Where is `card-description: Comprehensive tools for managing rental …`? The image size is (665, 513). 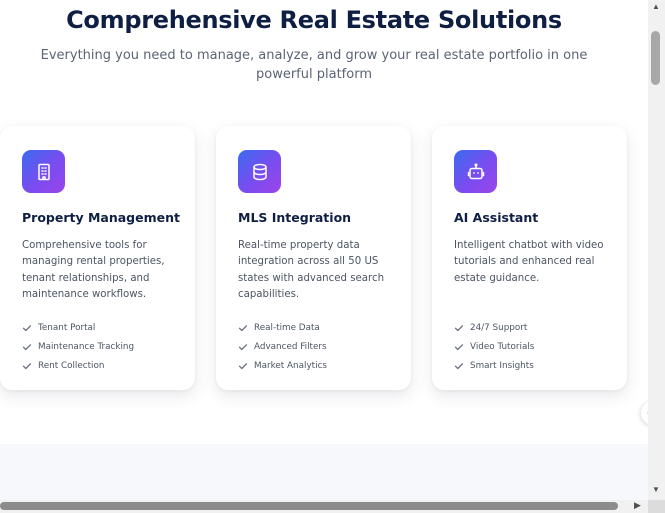 card-description: Comprehensive tools for managing rental … is located at coordinates (93, 270).